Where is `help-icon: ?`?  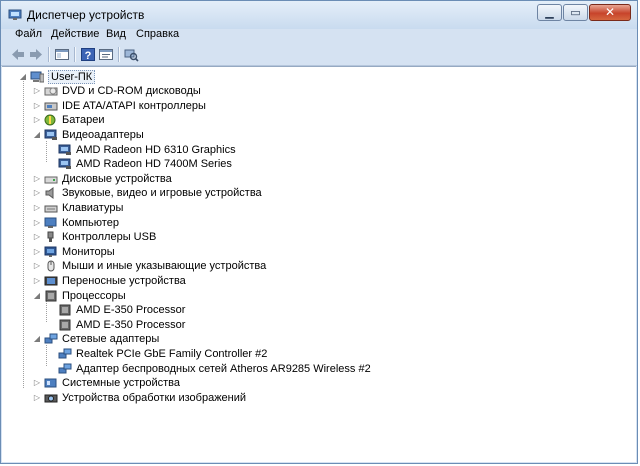 help-icon: ? is located at coordinates (88, 54).